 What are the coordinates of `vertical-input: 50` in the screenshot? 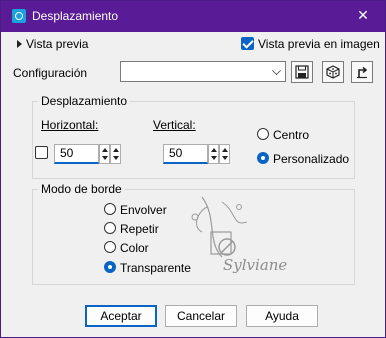 It's located at (185, 154).